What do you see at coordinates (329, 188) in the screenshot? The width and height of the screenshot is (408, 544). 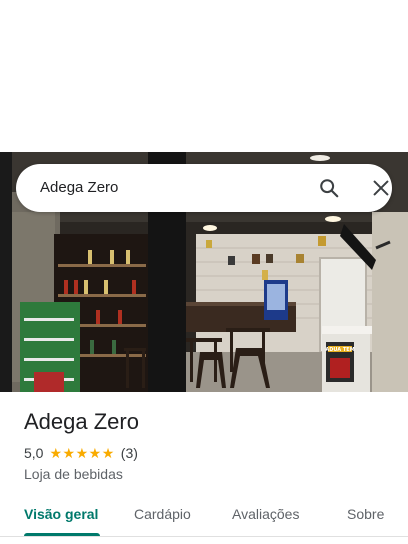 I see `search-icon` at bounding box center [329, 188].